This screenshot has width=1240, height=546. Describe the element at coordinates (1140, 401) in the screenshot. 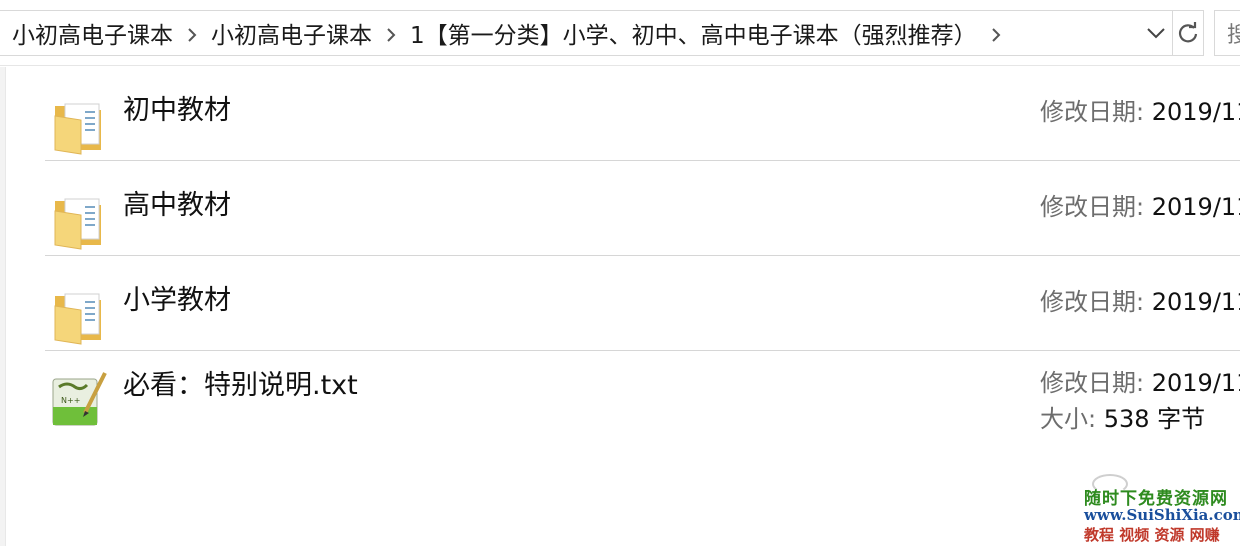

I see `file-meta: 修改日期: 2019/11 大小: 538 字节` at that location.